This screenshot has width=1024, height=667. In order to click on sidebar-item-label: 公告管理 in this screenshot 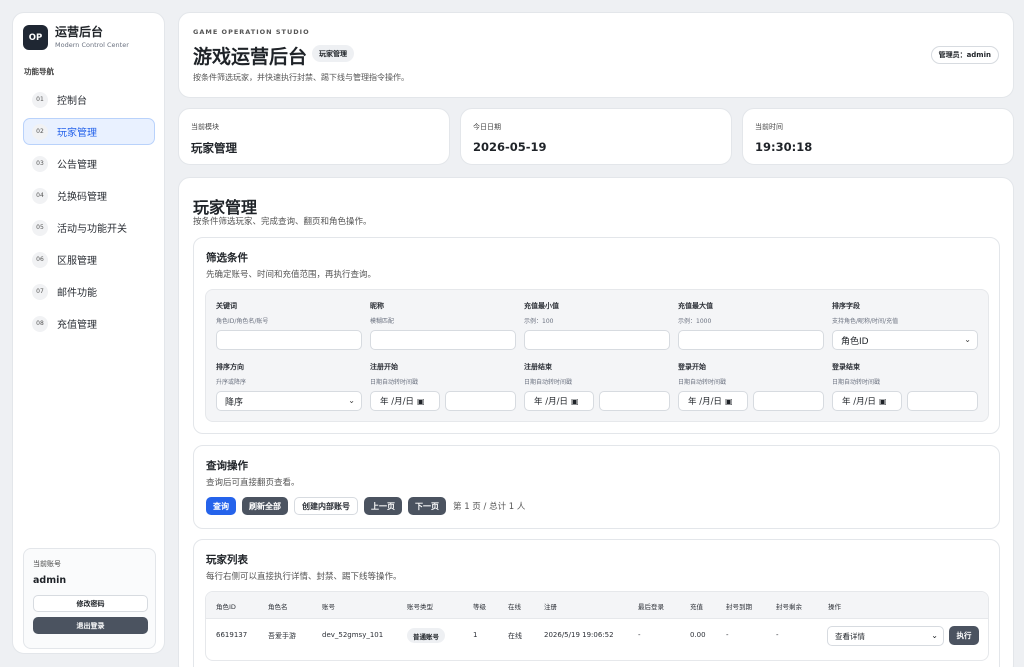, I will do `click(77, 165)`.